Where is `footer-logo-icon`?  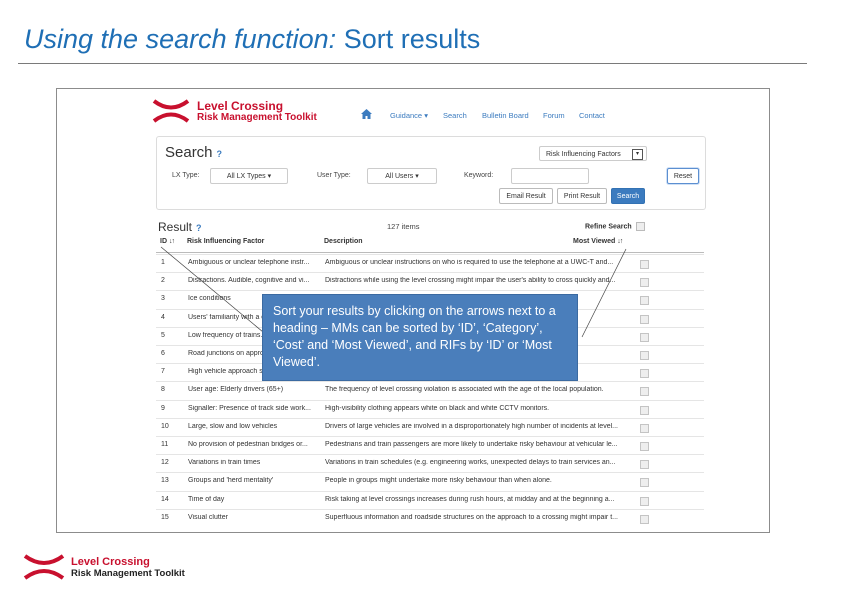
footer-logo-icon is located at coordinates (44, 567).